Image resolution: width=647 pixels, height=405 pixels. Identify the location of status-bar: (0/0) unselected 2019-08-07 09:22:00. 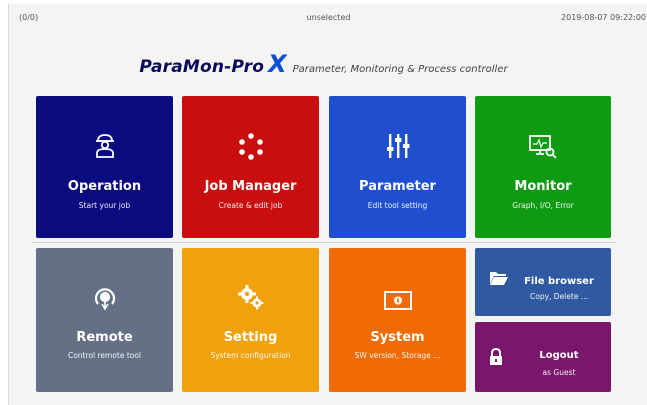
(328, 15).